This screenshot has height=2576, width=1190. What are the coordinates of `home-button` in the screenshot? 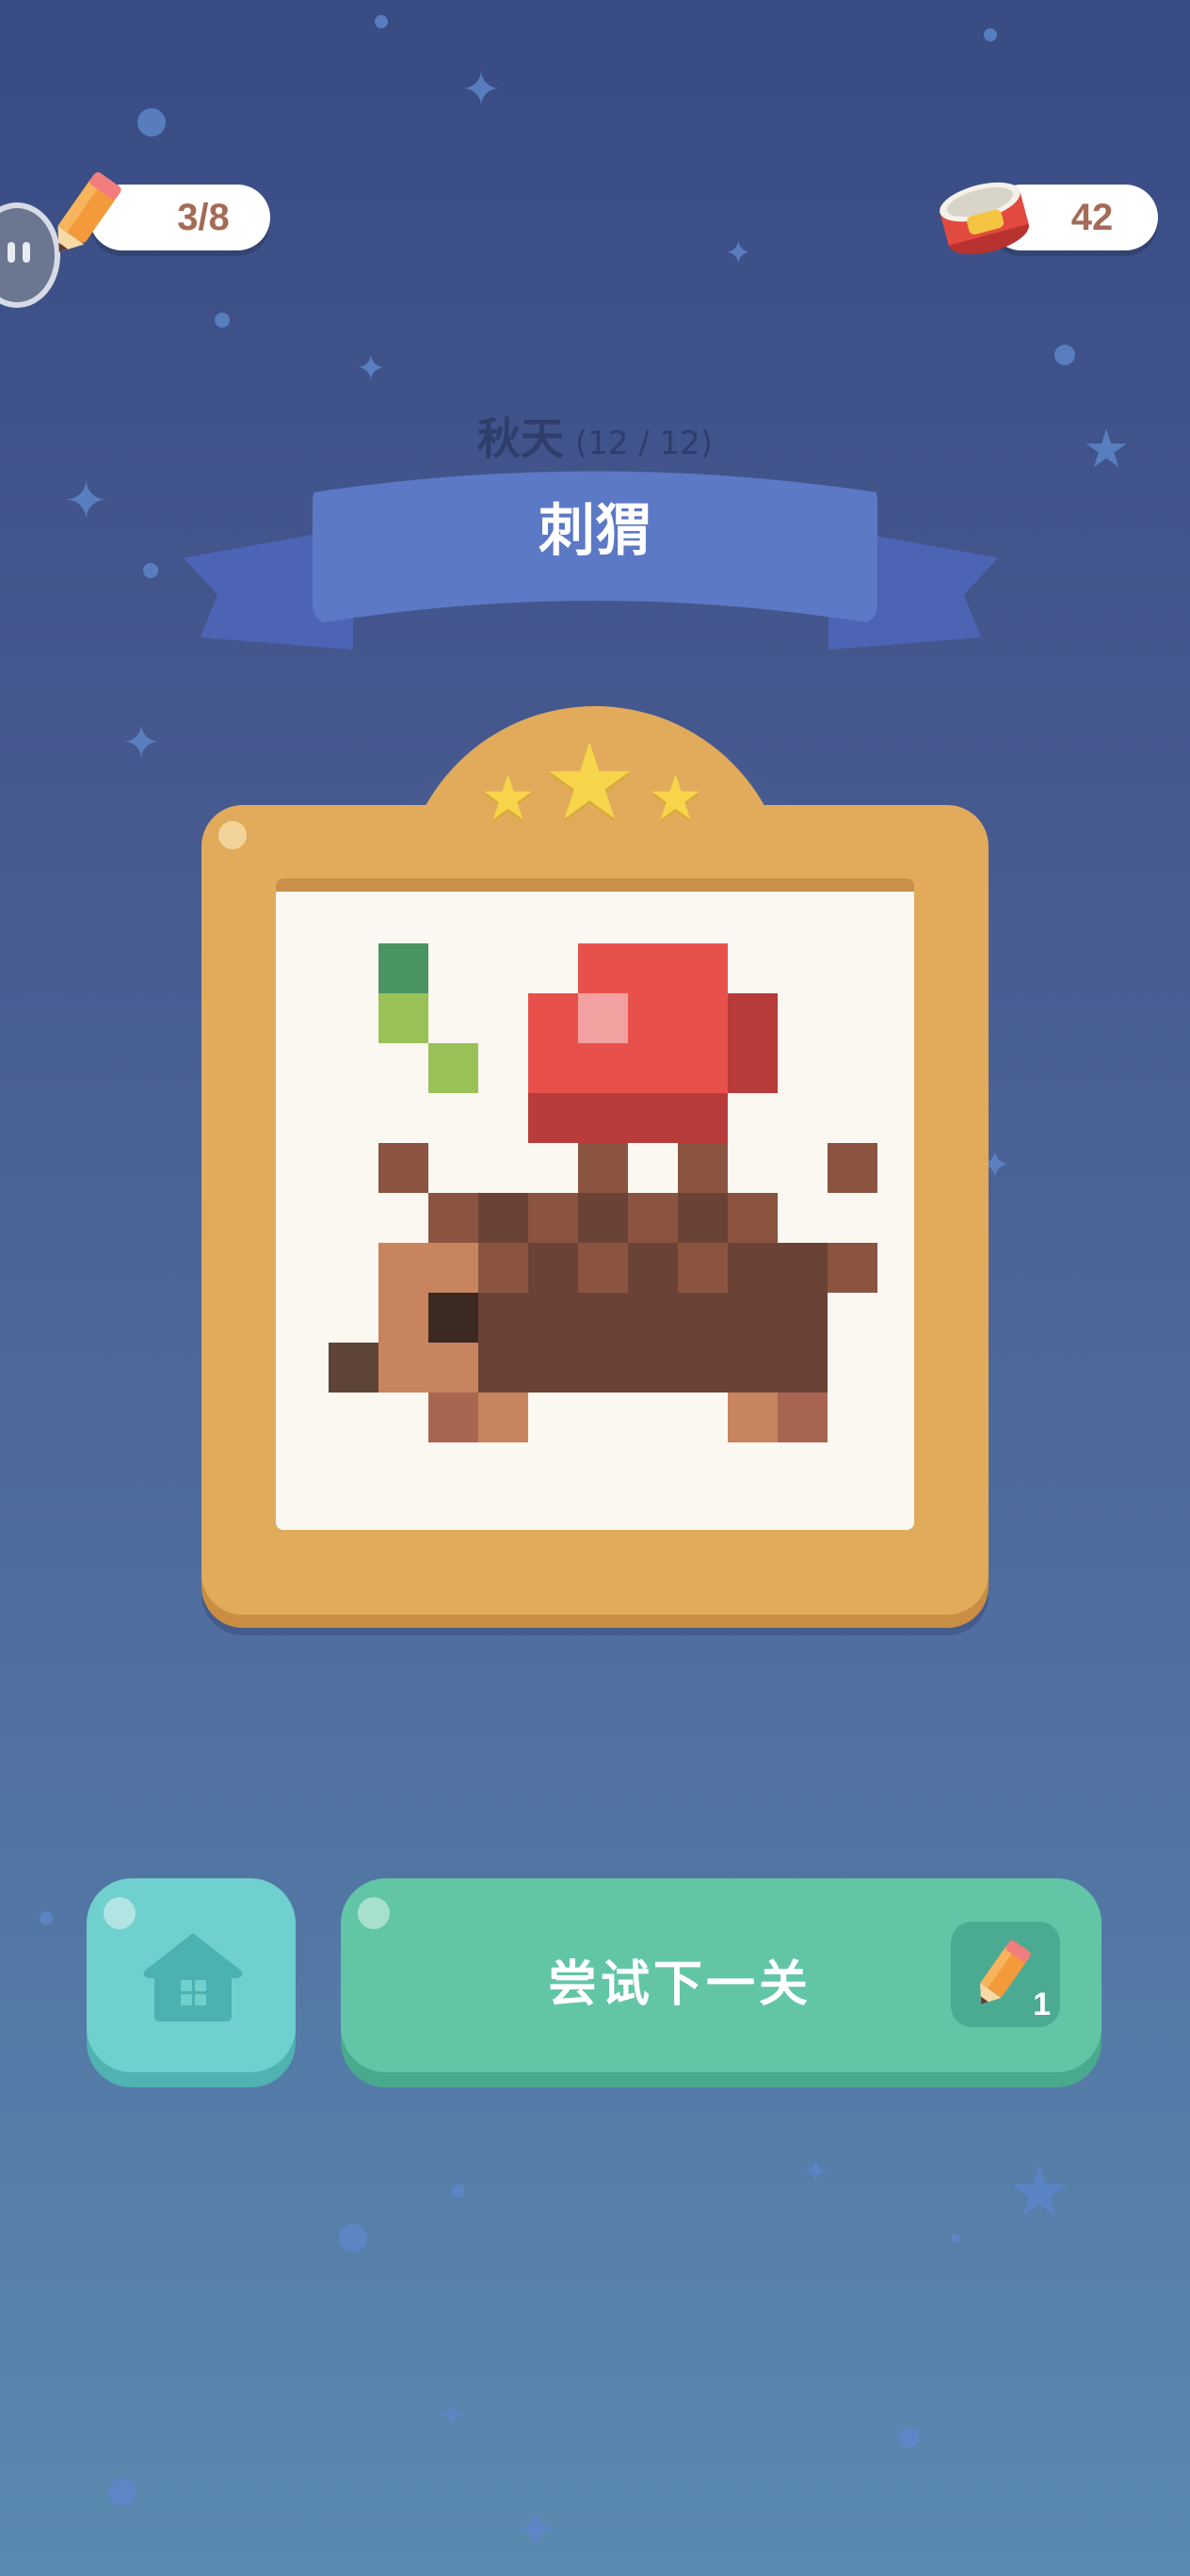 It's located at (191, 1975).